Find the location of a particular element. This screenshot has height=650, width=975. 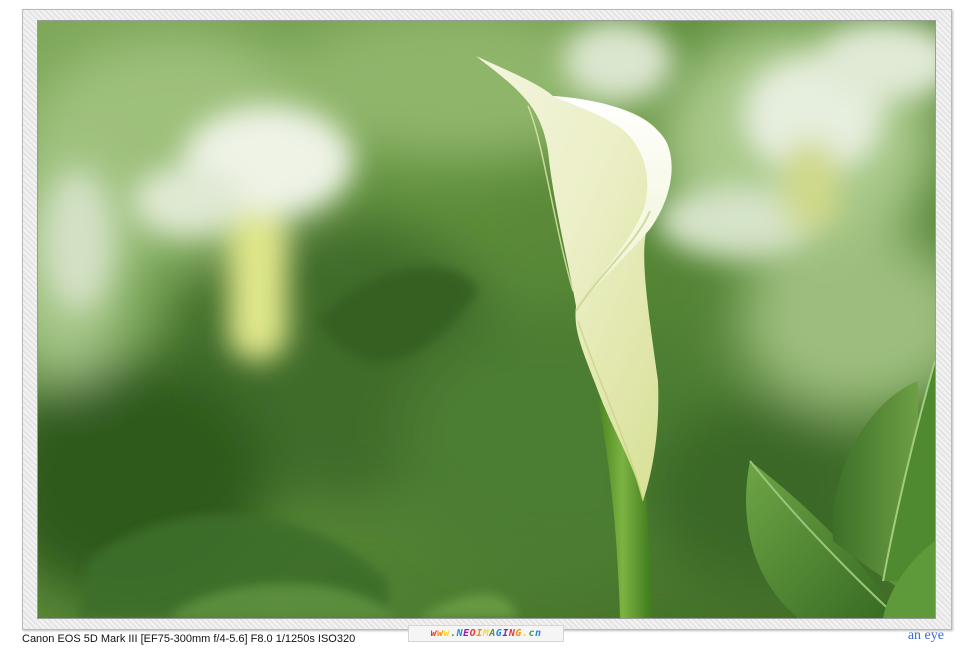

signature-text: an eye is located at coordinates (925, 635).